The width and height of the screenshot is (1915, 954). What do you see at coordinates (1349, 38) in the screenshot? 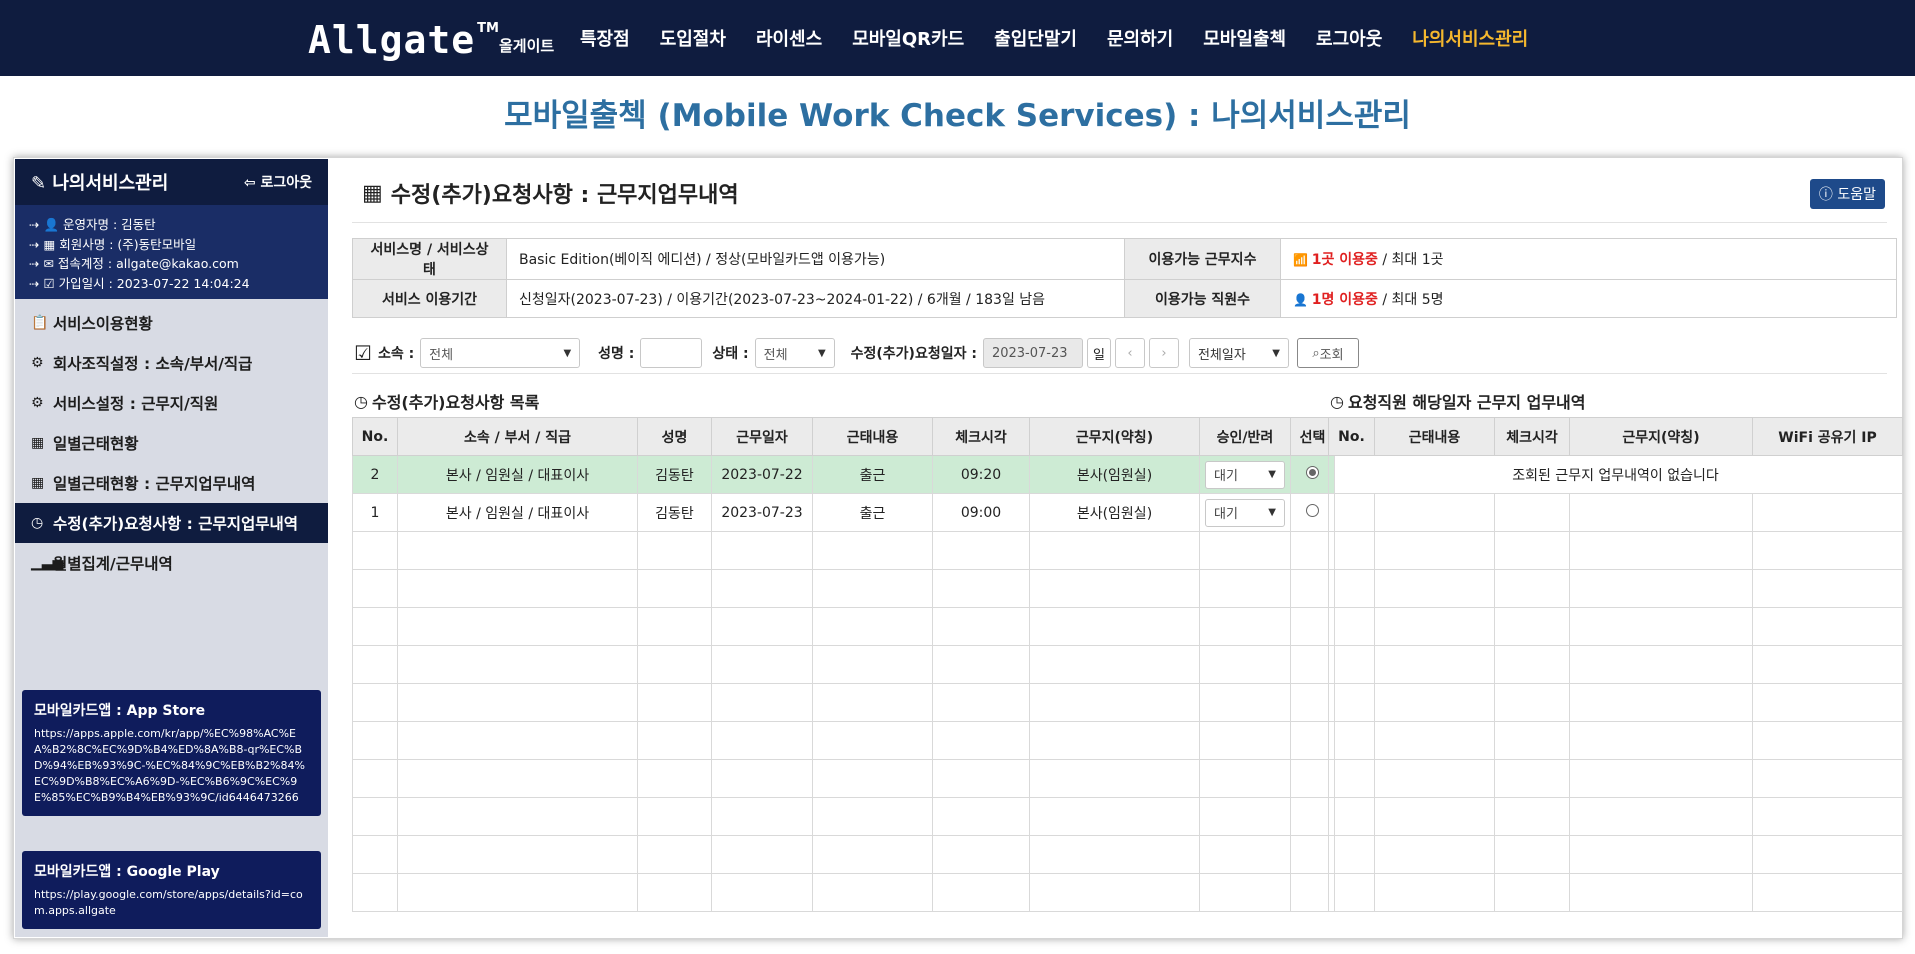
I see `nav-logout: 로그아웃` at bounding box center [1349, 38].